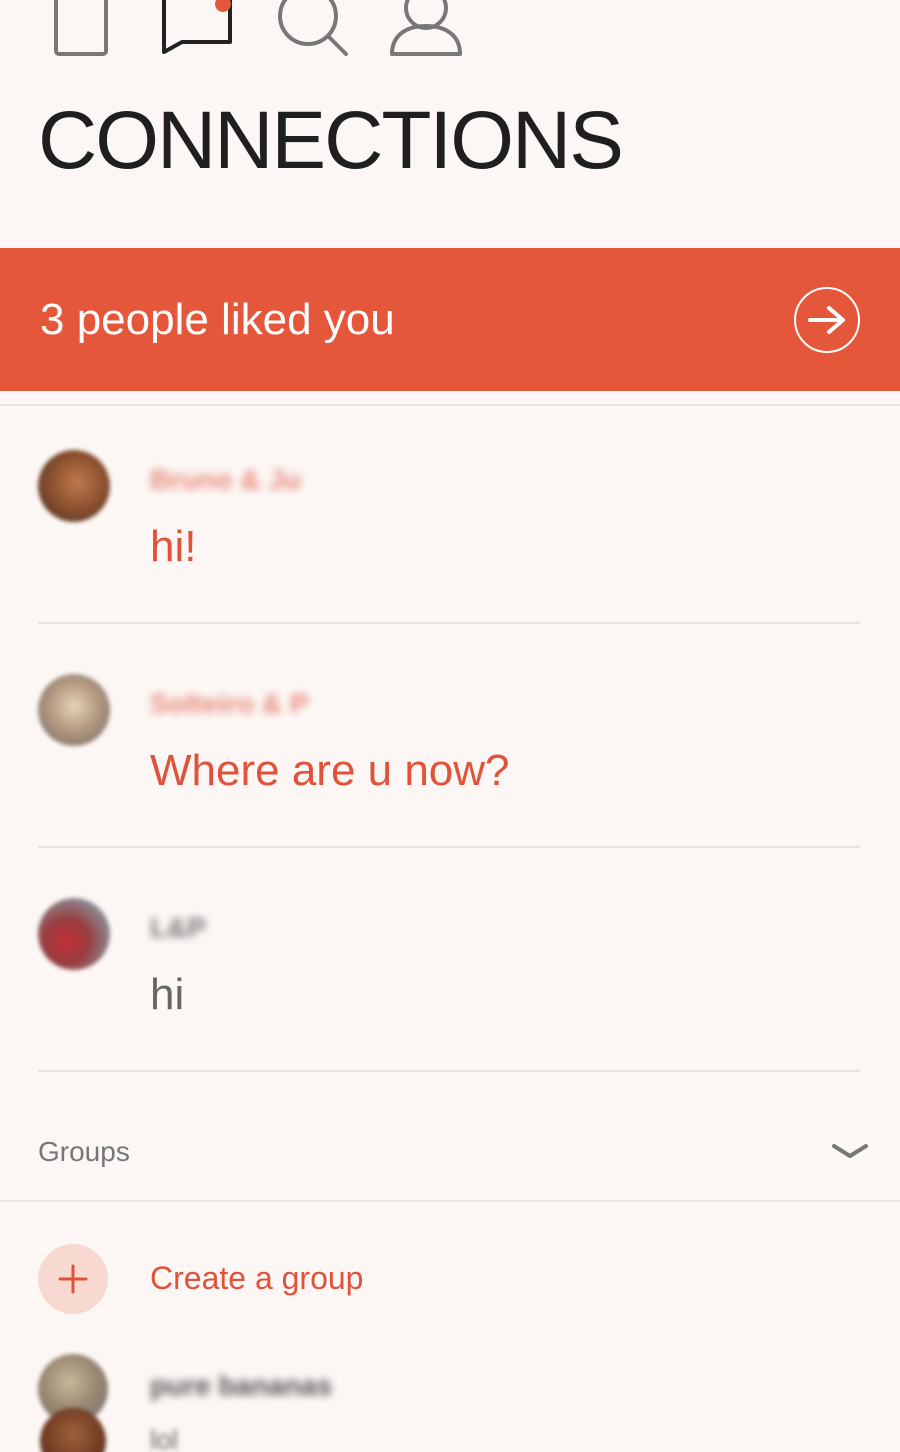 The width and height of the screenshot is (900, 1452). Describe the element at coordinates (312, 29) in the screenshot. I see `search-icon` at that location.